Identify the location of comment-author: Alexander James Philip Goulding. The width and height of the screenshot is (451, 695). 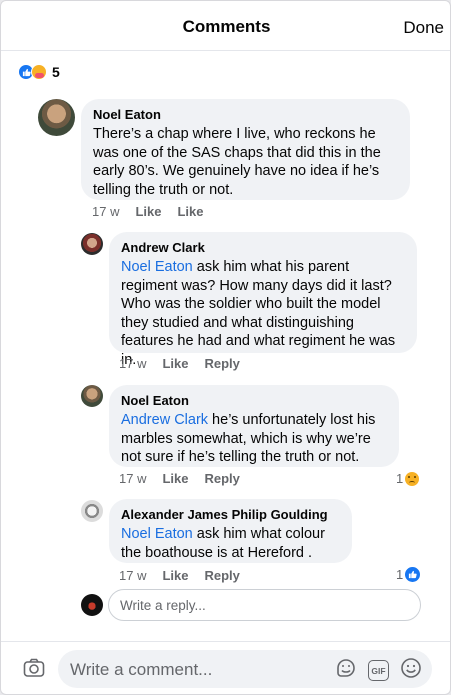
(230, 515).